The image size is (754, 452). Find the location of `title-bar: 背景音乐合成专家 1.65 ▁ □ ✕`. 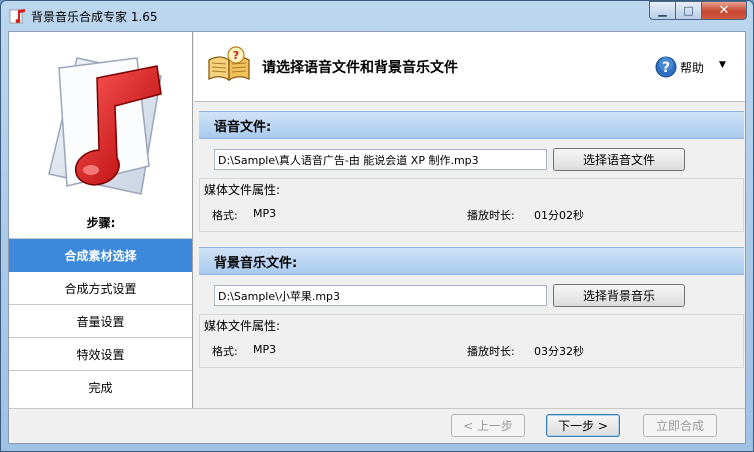

title-bar: 背景音乐合成专家 1.65 ▁ □ ✕ is located at coordinates (377, 16).